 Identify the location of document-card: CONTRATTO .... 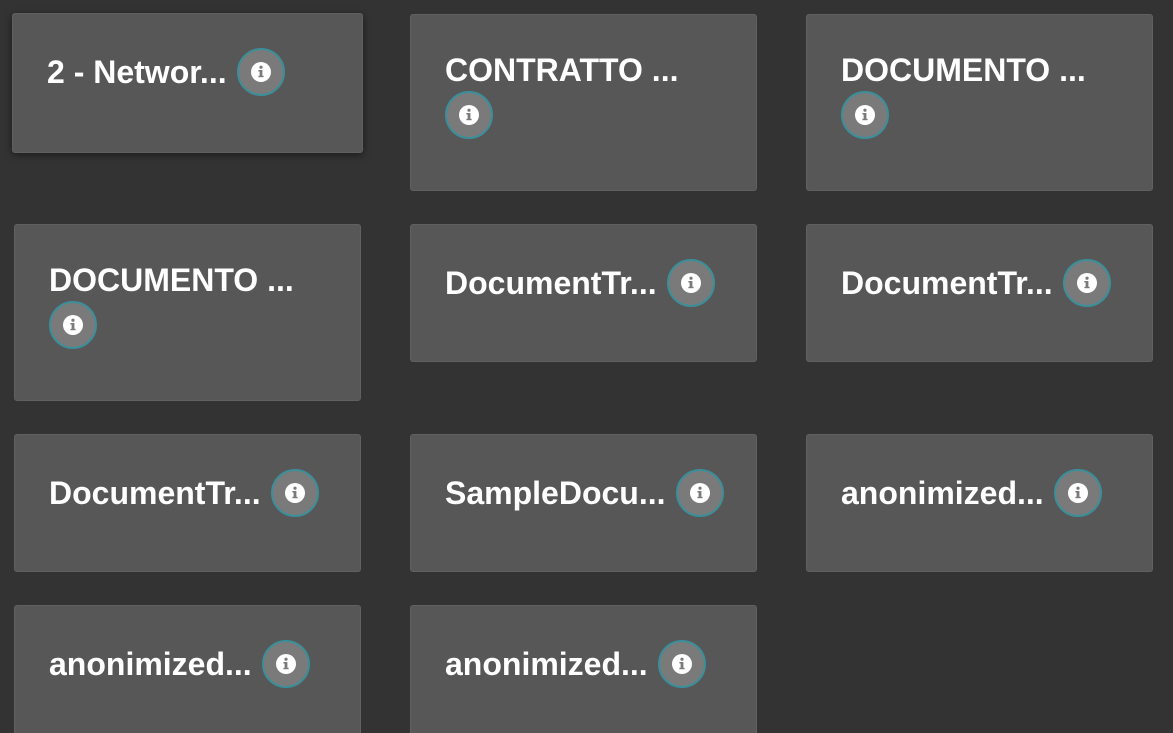
(583, 102).